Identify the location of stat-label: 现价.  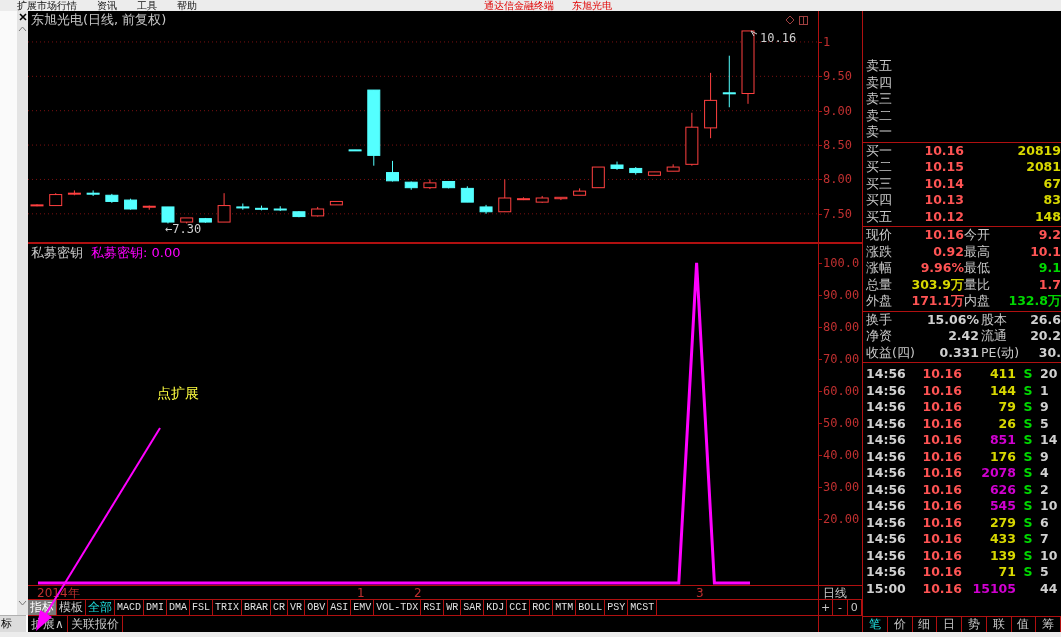
(879, 235).